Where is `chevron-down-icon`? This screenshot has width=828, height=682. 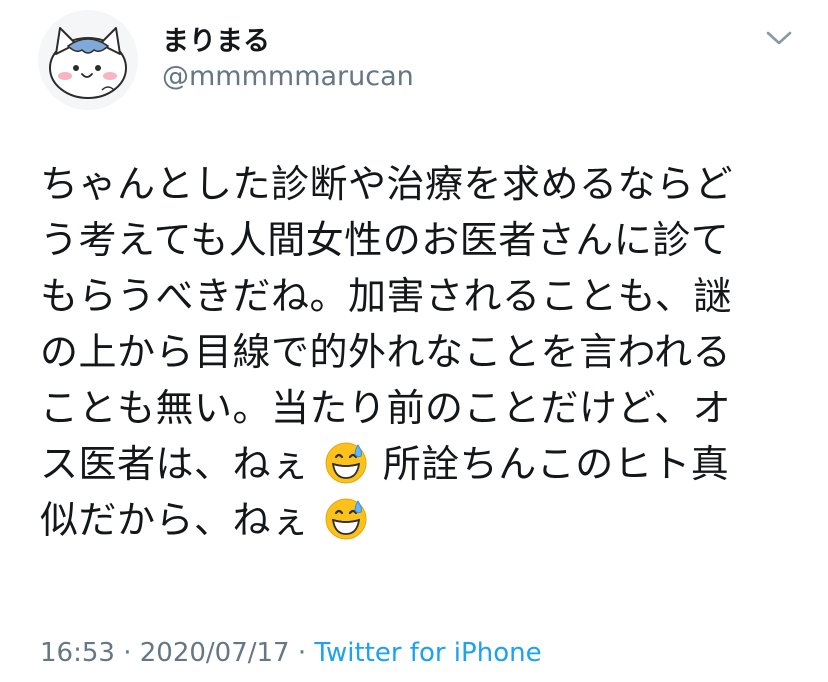
chevron-down-icon is located at coordinates (779, 38).